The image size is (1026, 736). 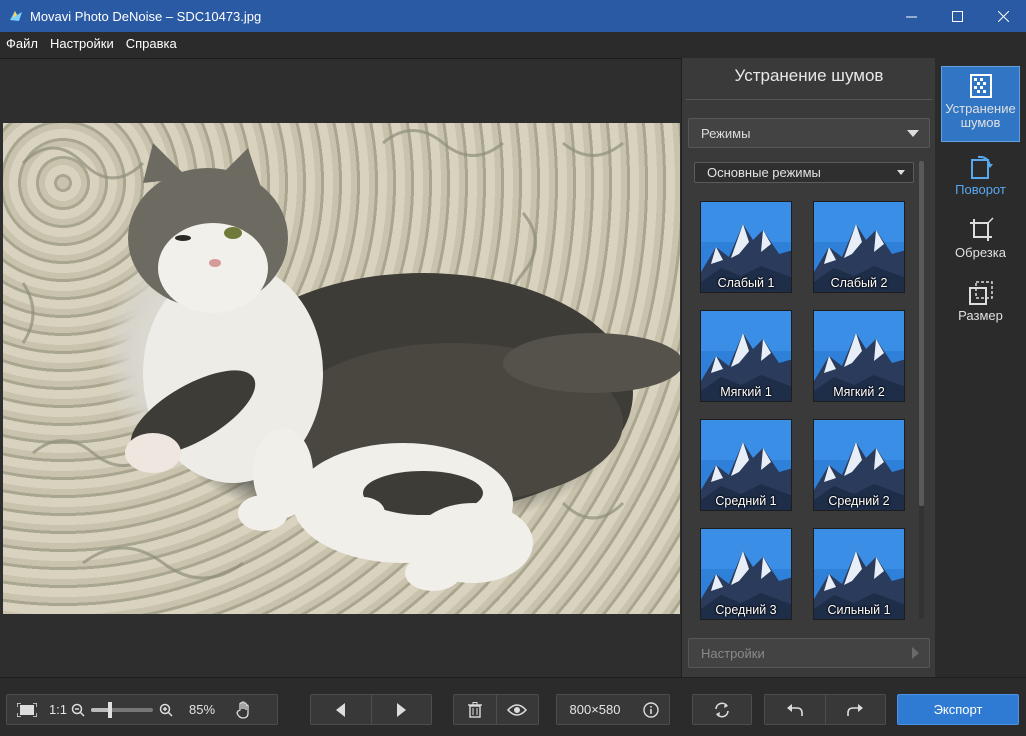 I want to click on preset-select-value: Основные режимы, so click(x=764, y=172).